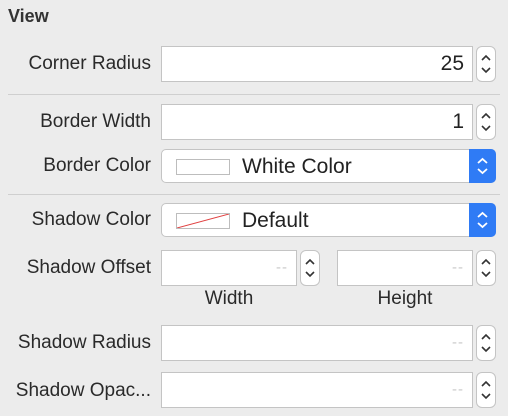 The width and height of the screenshot is (508, 416). I want to click on shadow-offset-width-stepper, so click(310, 268).